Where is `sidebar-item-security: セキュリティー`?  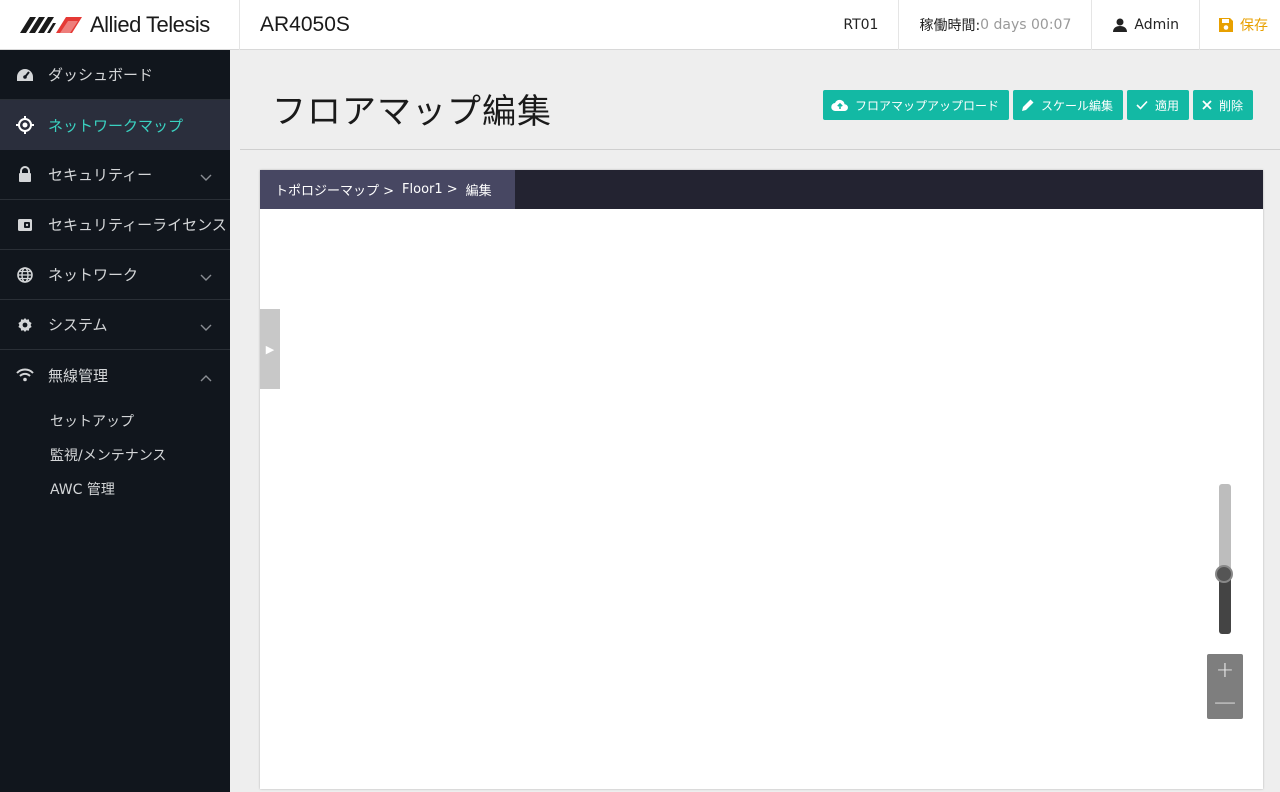
sidebar-item-security: セキュリティー is located at coordinates (115, 175).